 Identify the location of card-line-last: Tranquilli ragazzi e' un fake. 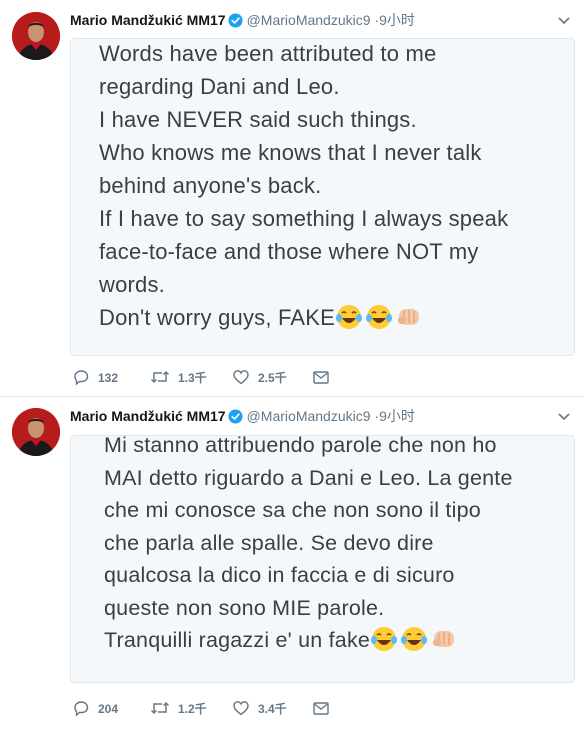
(334, 640).